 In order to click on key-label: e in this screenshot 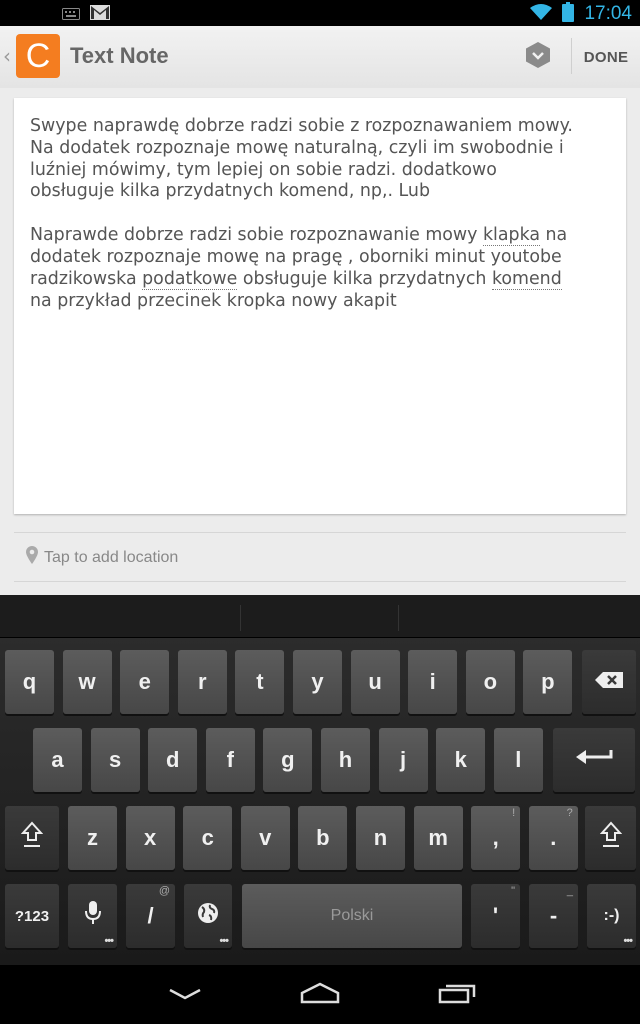, I will do `click(144, 681)`.